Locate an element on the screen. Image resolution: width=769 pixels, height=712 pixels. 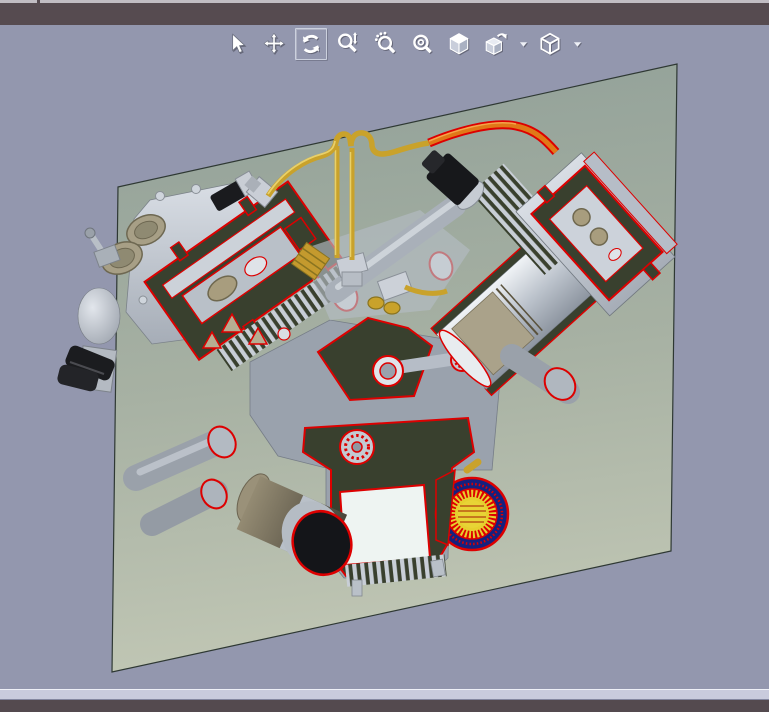
title-bar is located at coordinates (384, 14).